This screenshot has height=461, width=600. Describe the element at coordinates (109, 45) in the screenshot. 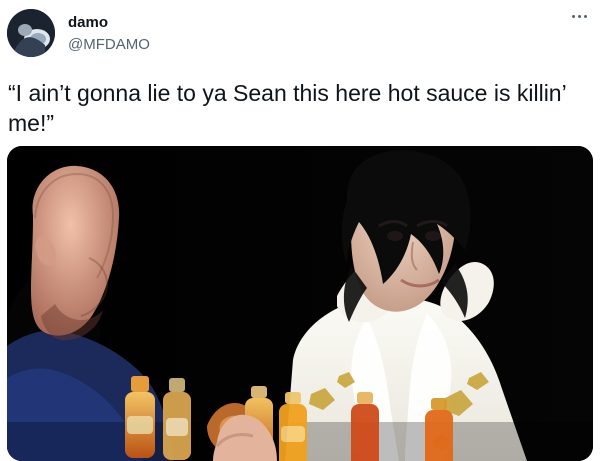

I see `author-handle: @MFDAMO` at that location.